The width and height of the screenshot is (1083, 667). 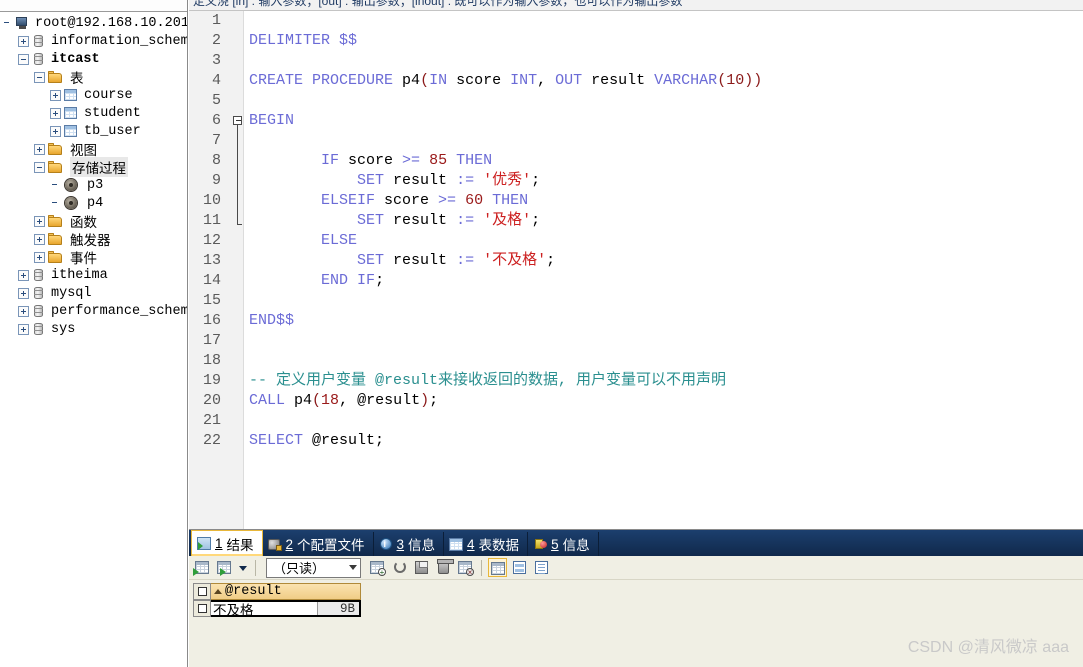 What do you see at coordinates (211, 360) in the screenshot?
I see `line-number: 18` at bounding box center [211, 360].